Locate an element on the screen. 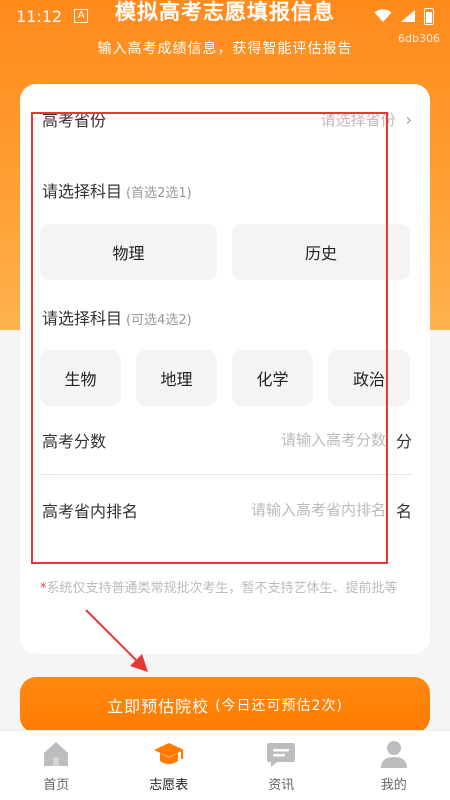 The height and width of the screenshot is (800, 450). tab-volunteer-form: 志愿表 is located at coordinates (169, 765).